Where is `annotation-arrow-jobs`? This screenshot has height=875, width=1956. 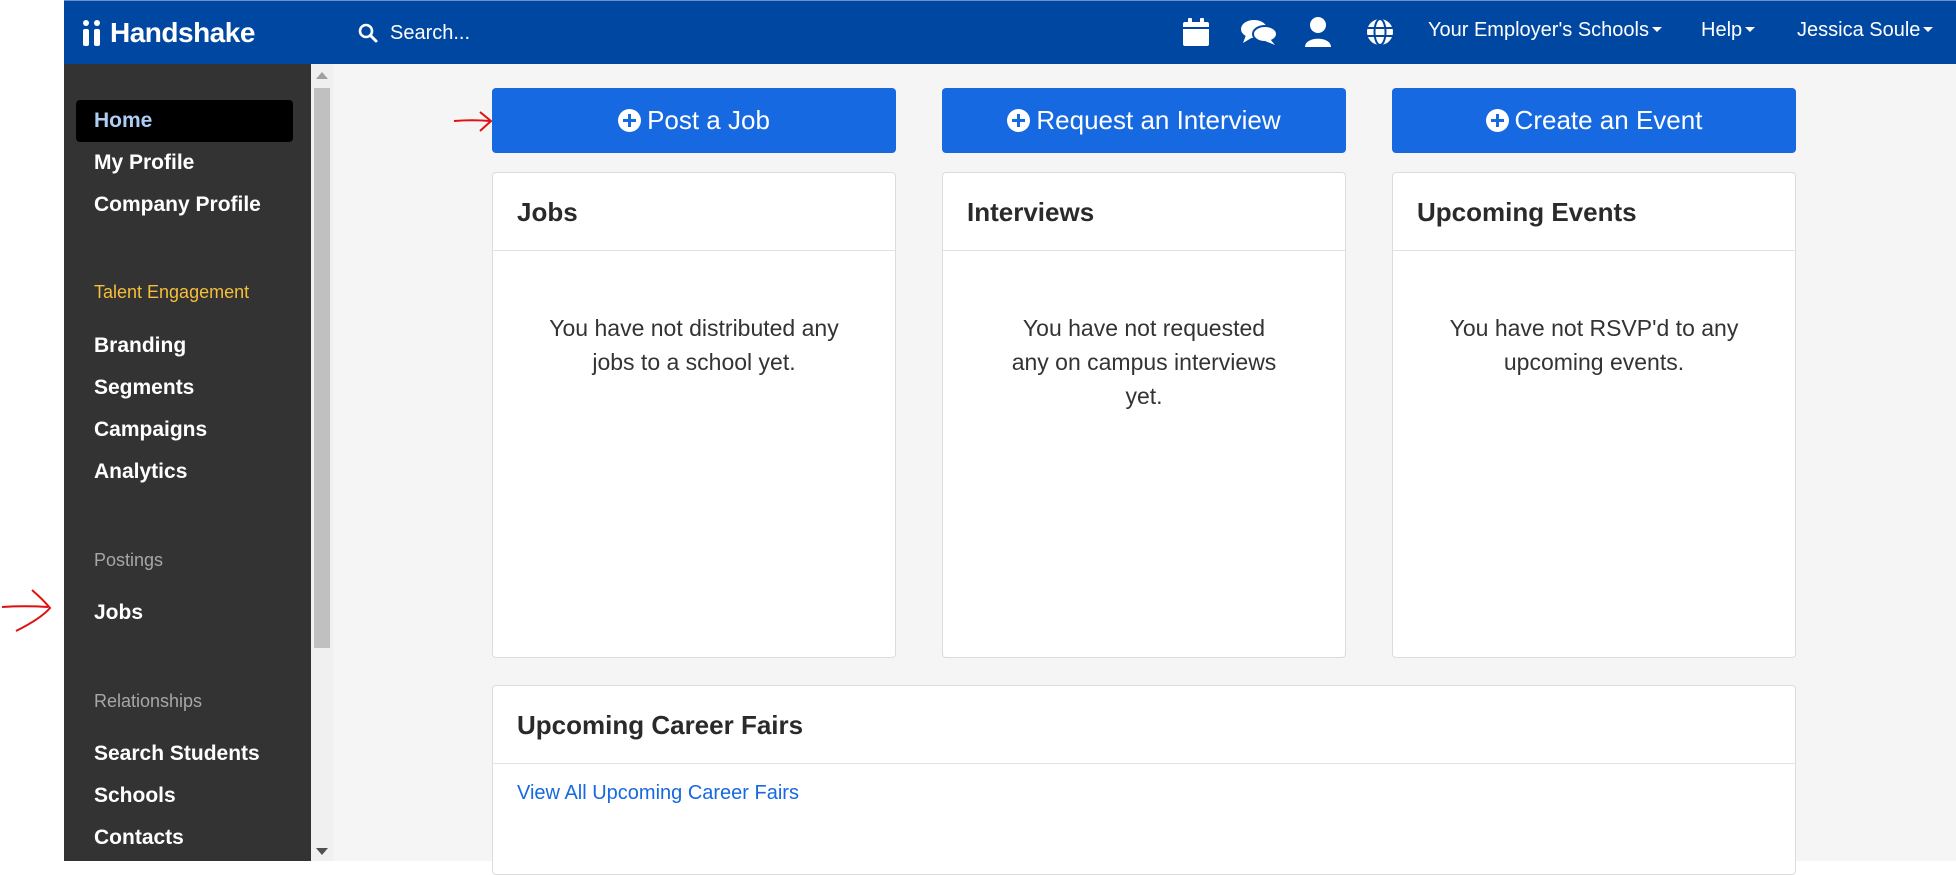 annotation-arrow-jobs is located at coordinates (26, 610).